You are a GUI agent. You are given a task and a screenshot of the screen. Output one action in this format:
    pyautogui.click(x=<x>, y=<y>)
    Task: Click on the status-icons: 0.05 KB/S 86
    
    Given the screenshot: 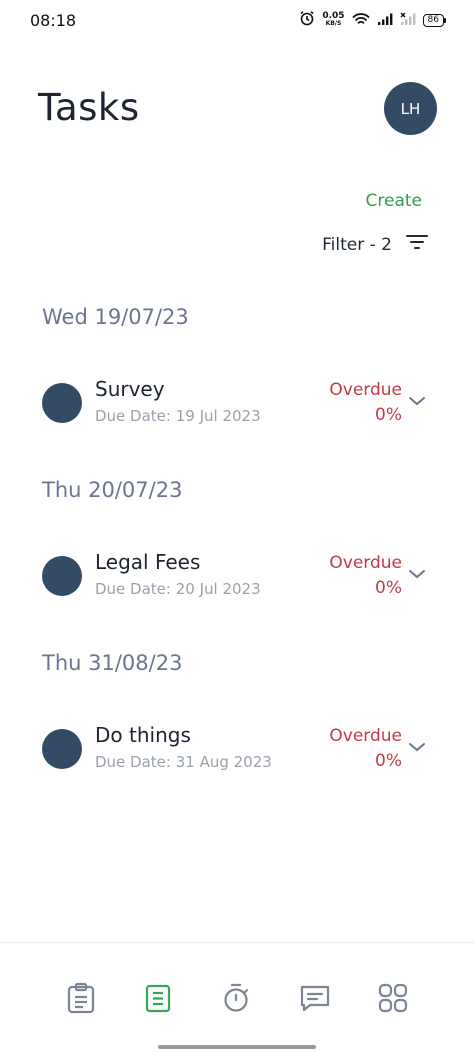 What is the action you would take?
    pyautogui.click(x=372, y=20)
    